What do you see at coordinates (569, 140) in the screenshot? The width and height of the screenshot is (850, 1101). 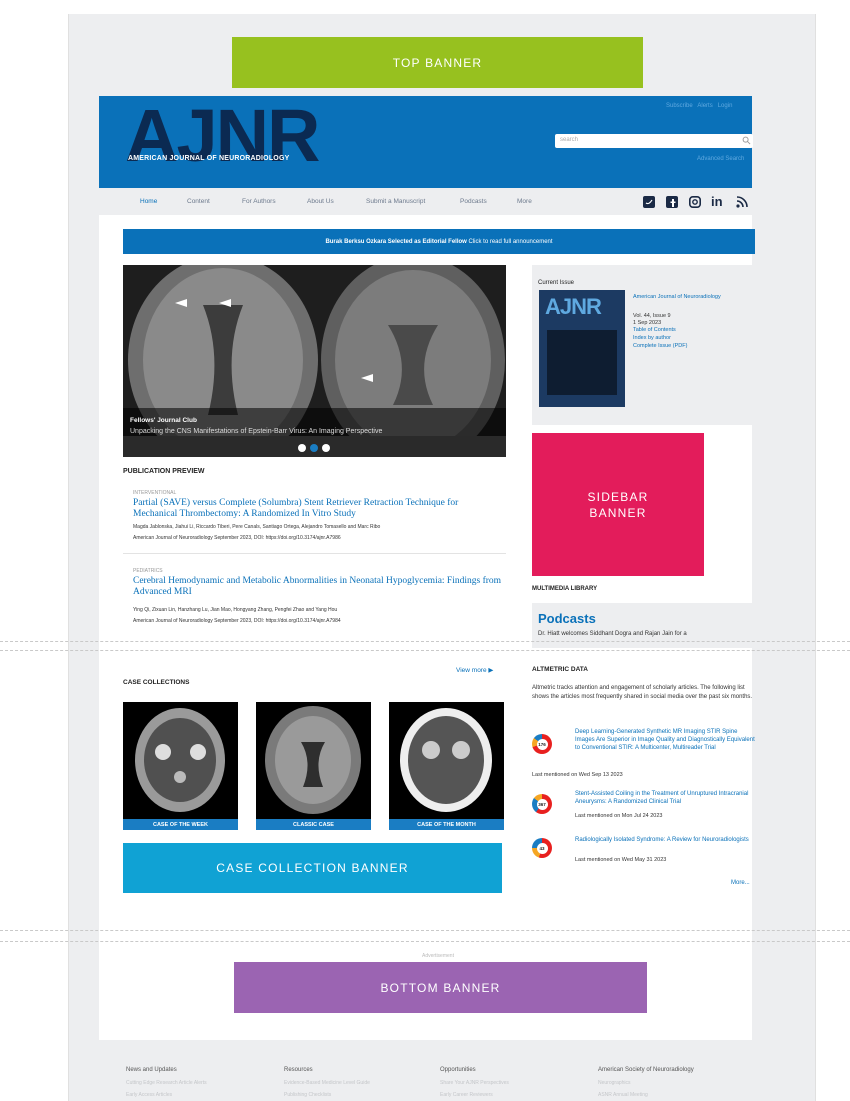 I see `search-placeholder: search` at bounding box center [569, 140].